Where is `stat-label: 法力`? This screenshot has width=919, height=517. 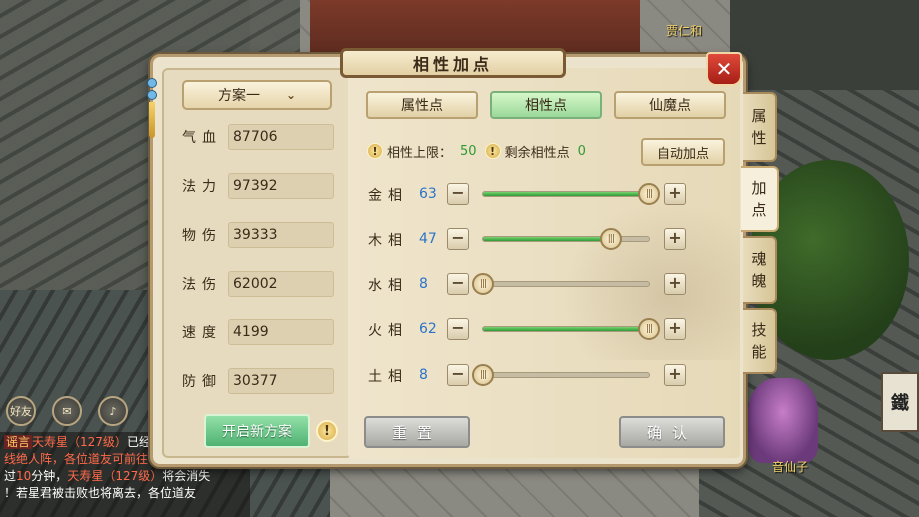 stat-label: 法力 is located at coordinates (202, 187).